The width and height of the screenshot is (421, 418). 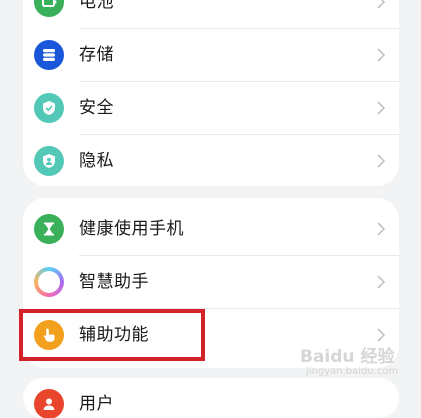 What do you see at coordinates (96, 6) in the screenshot?
I see `settings-item-label: 电池` at bounding box center [96, 6].